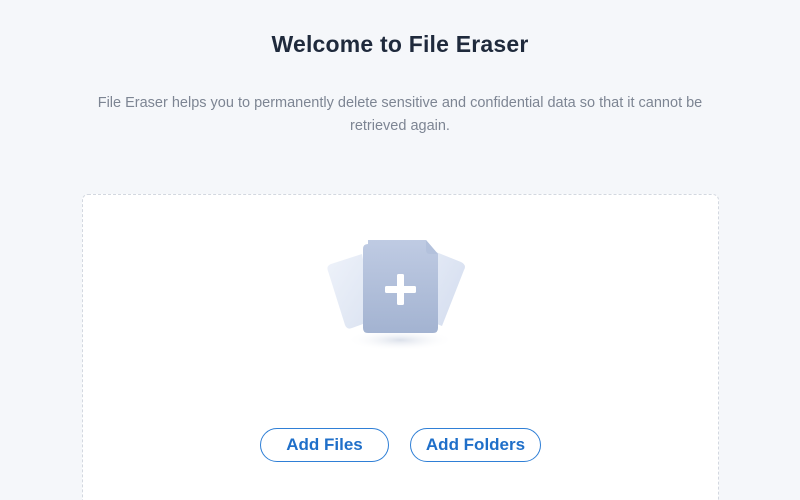 Image resolution: width=800 pixels, height=500 pixels. I want to click on dropzone-actions: Add Files Add Folders, so click(400, 445).